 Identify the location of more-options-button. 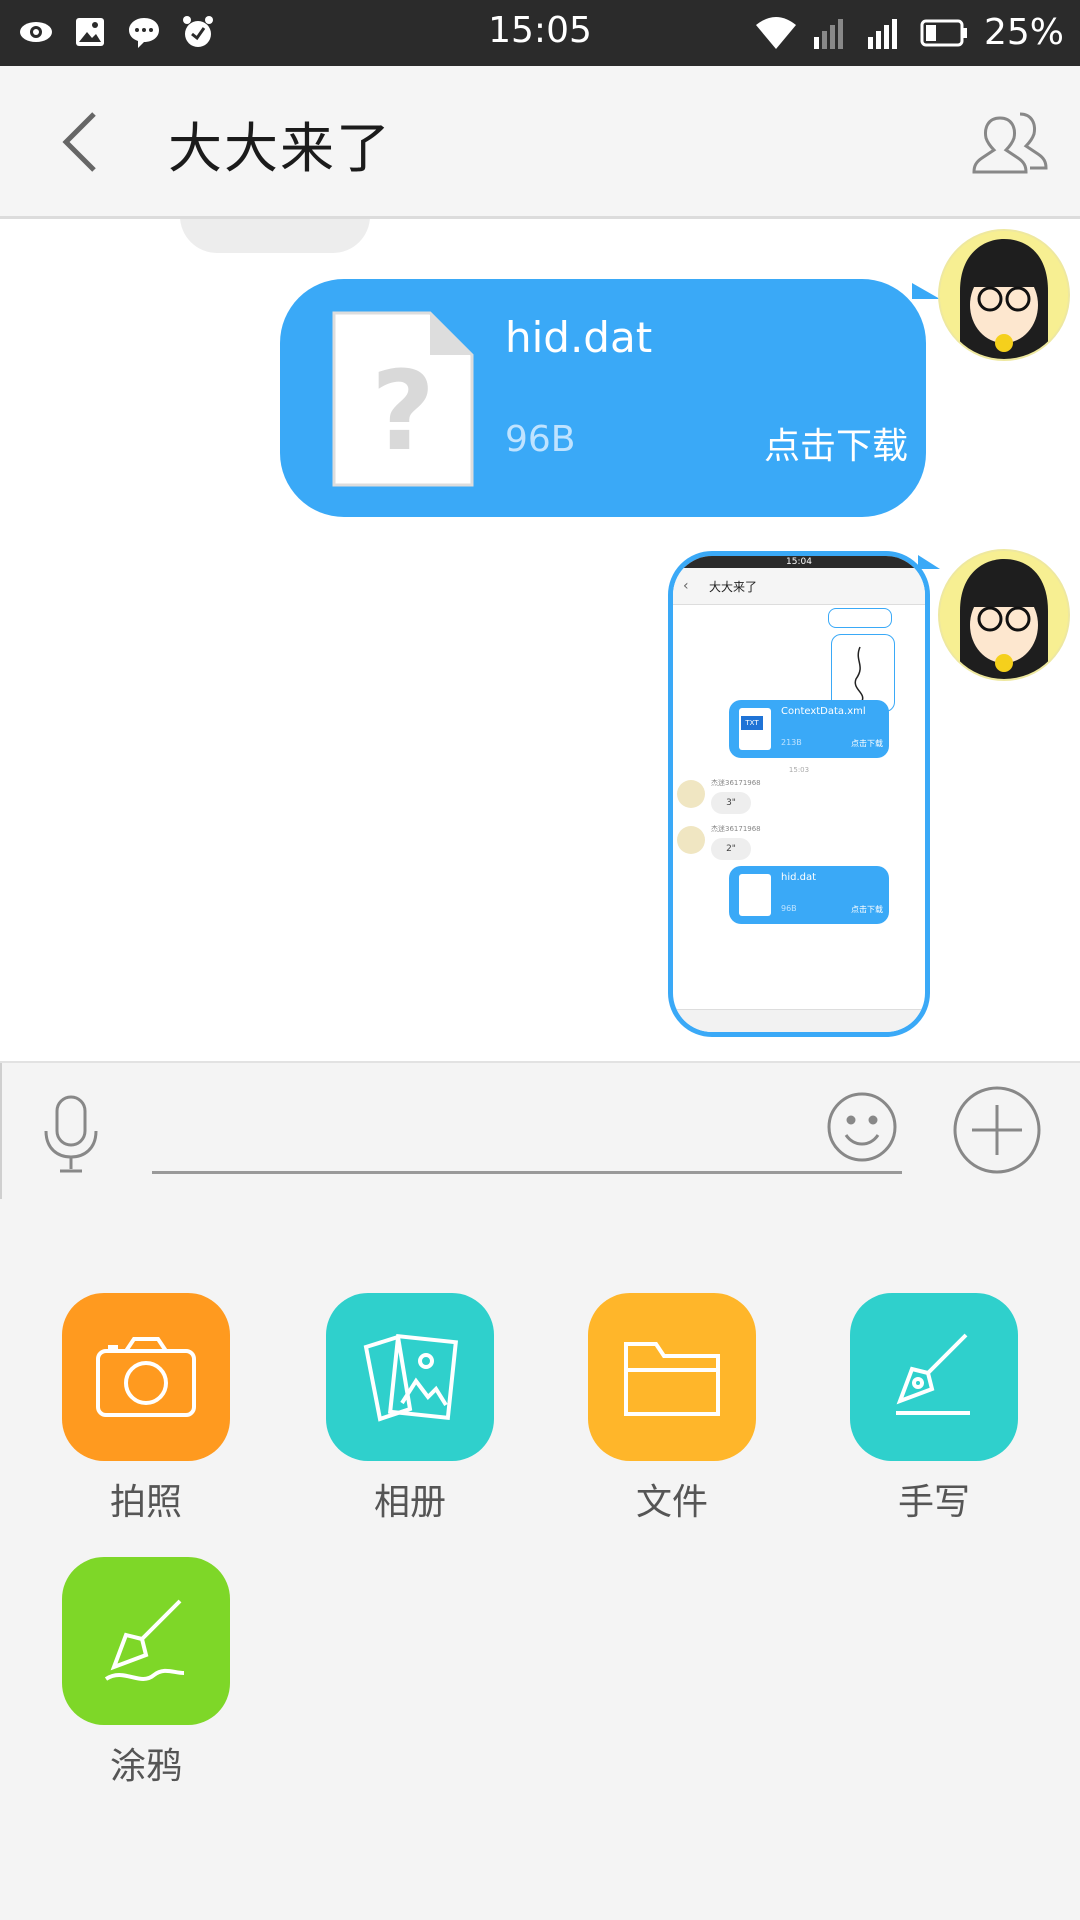
(997, 1130).